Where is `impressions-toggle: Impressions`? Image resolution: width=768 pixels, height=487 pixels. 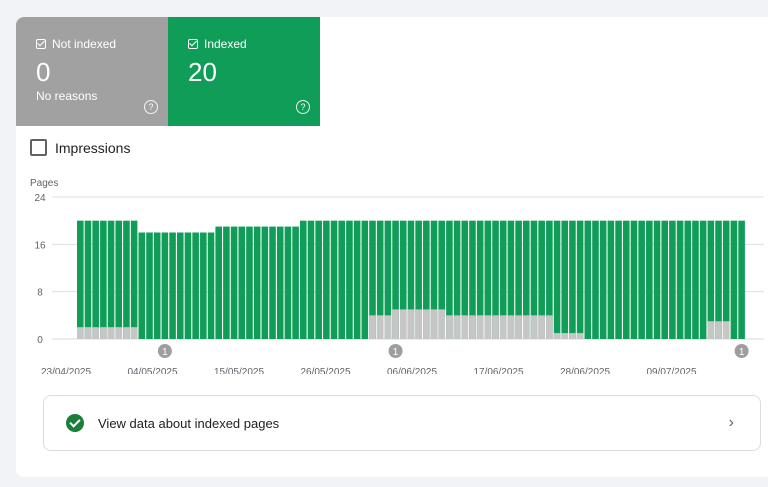
impressions-toggle: Impressions is located at coordinates (80, 147).